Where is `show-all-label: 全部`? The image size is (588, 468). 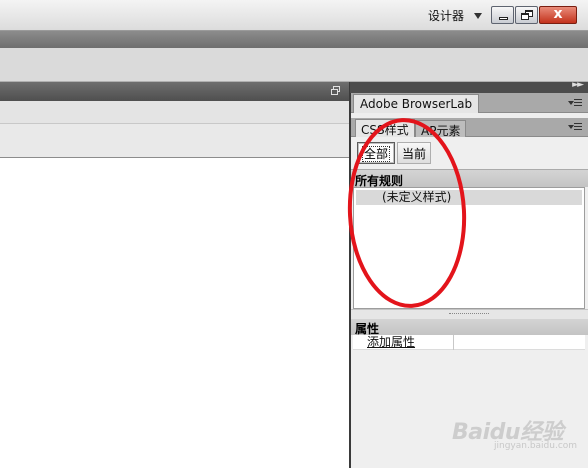 show-all-label: 全部 is located at coordinates (376, 154).